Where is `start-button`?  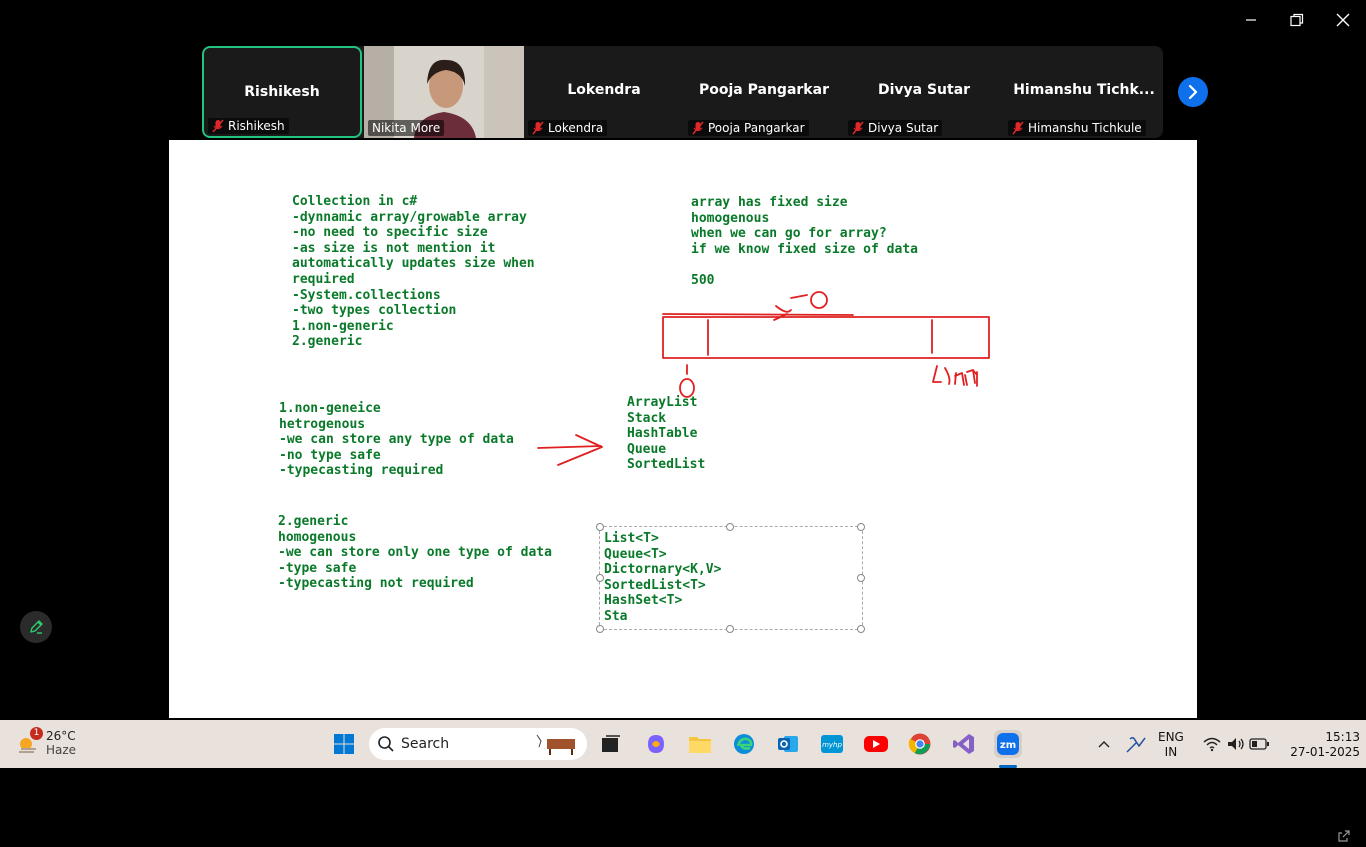
start-button is located at coordinates (344, 744).